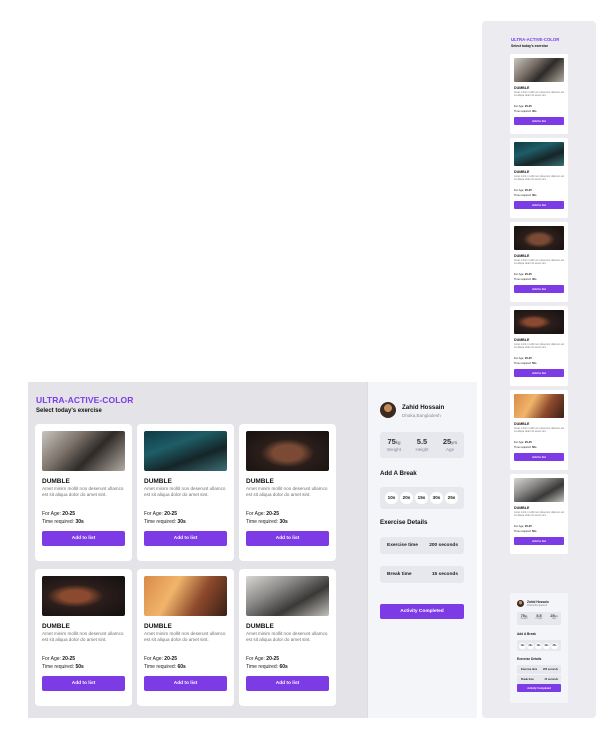 This screenshot has width=611, height=730. Describe the element at coordinates (422, 444) in the screenshot. I see `stat-height: 5.5 Height` at that location.